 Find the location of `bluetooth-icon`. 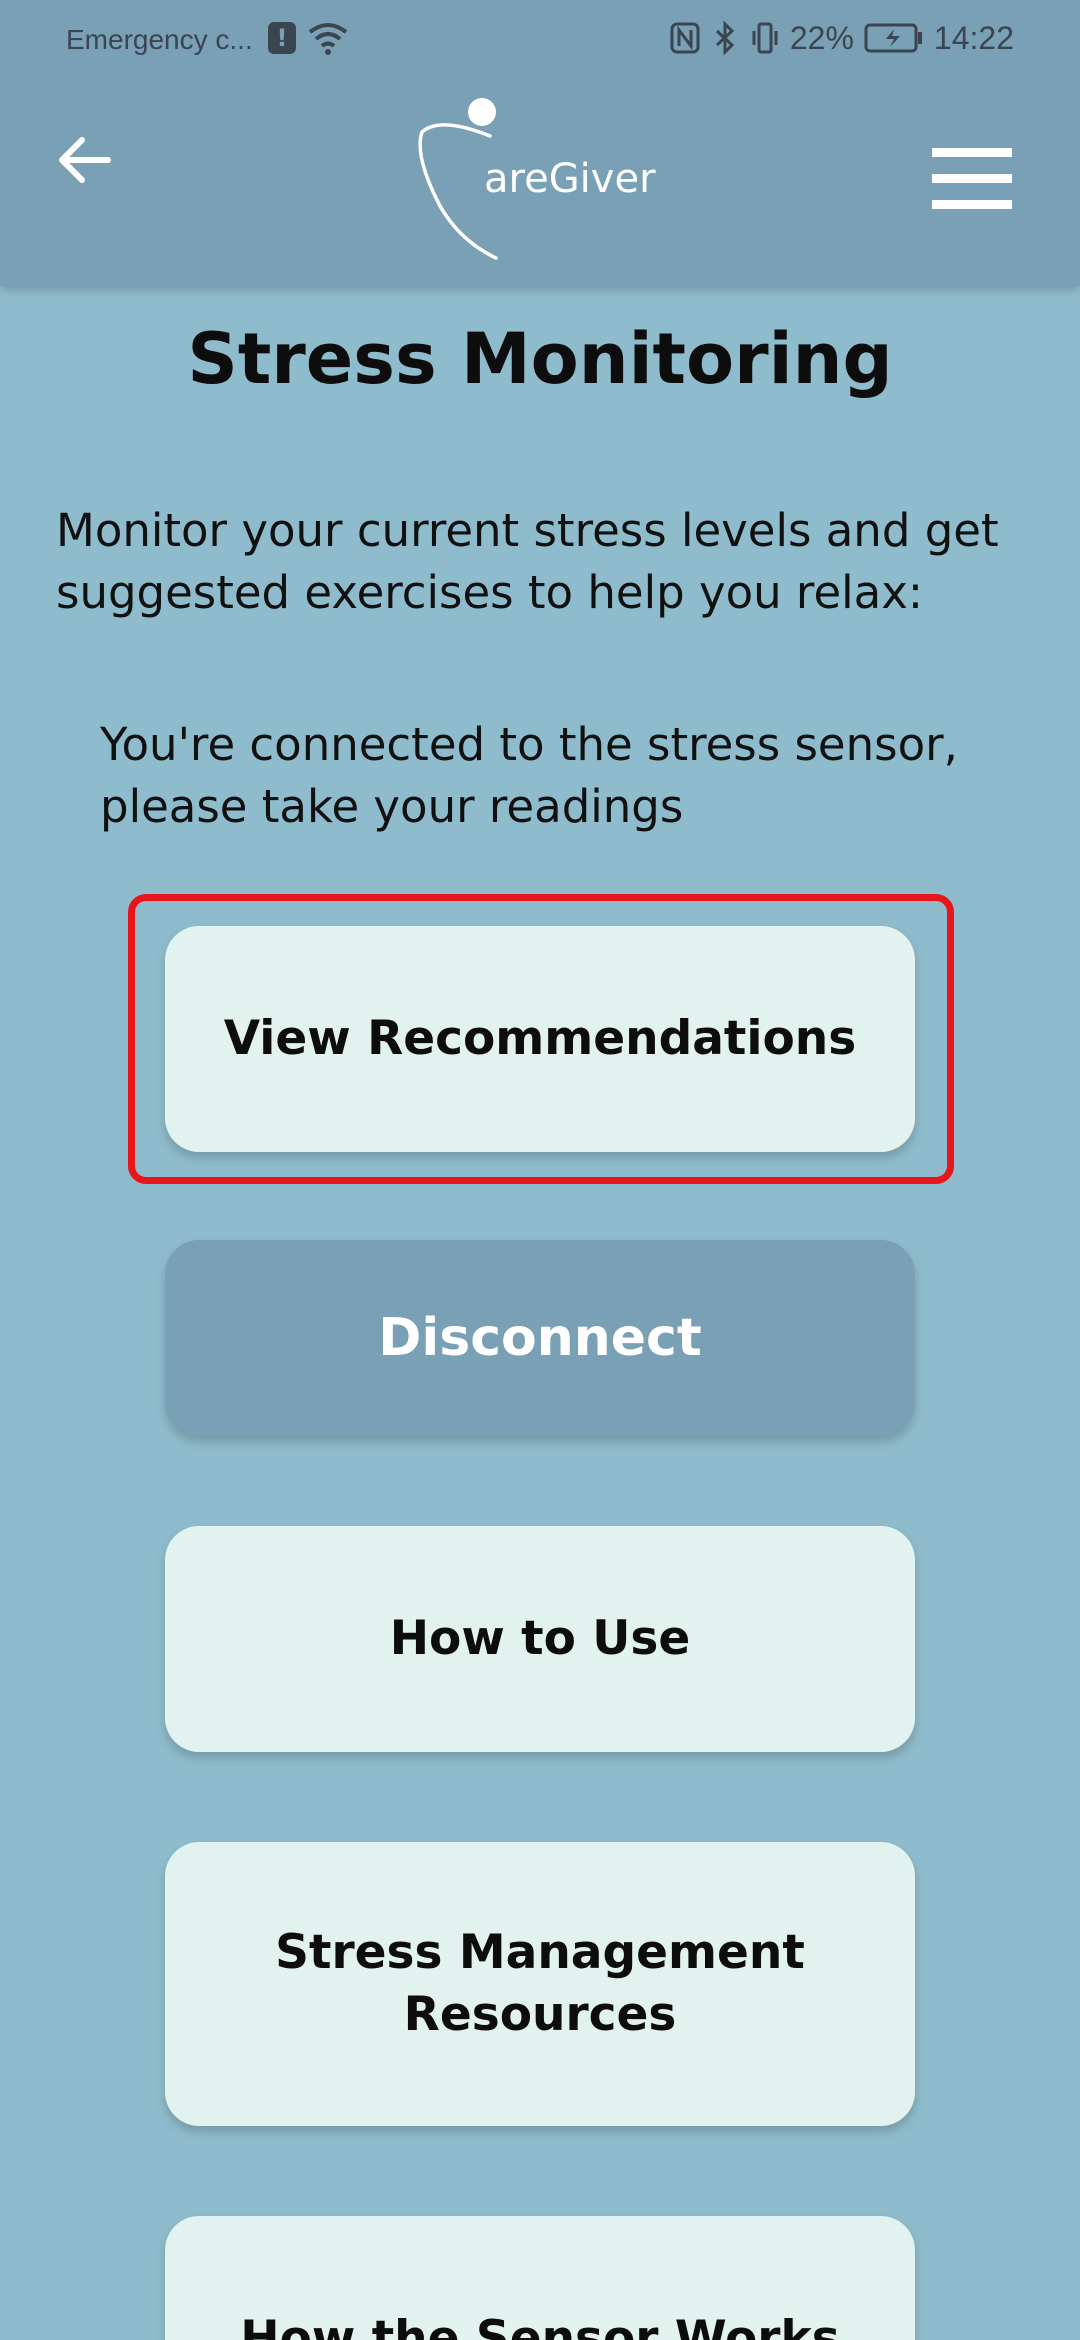

bluetooth-icon is located at coordinates (725, 38).